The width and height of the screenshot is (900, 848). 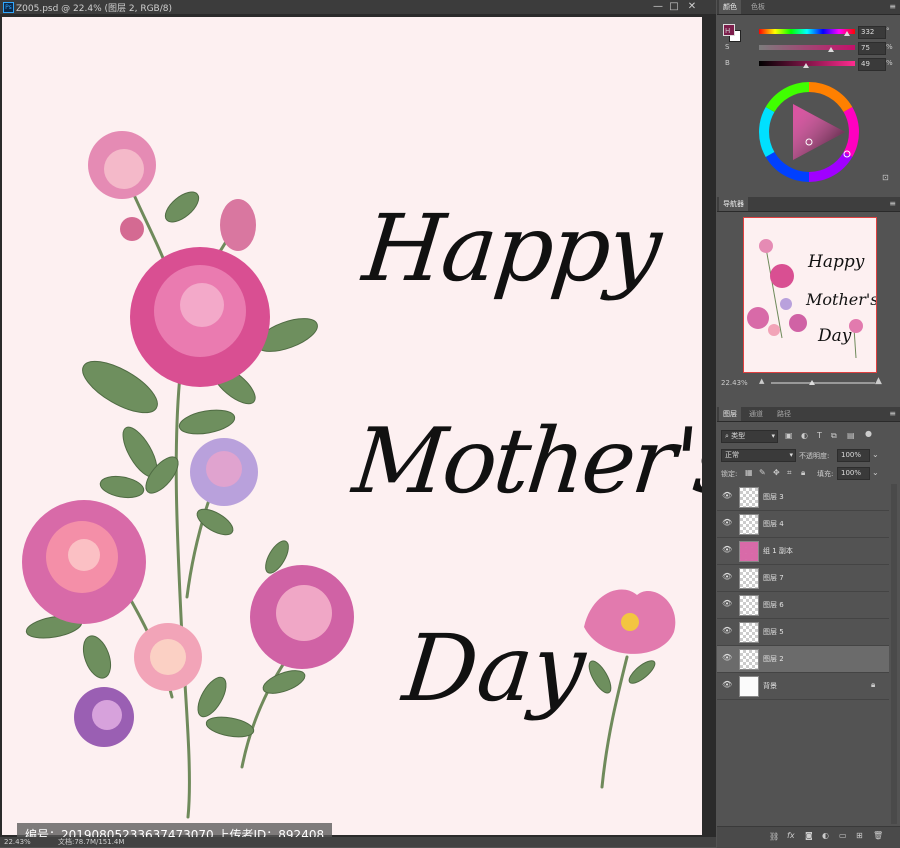 What do you see at coordinates (730, 7) in the screenshot?
I see `tab-color: 颜色` at bounding box center [730, 7].